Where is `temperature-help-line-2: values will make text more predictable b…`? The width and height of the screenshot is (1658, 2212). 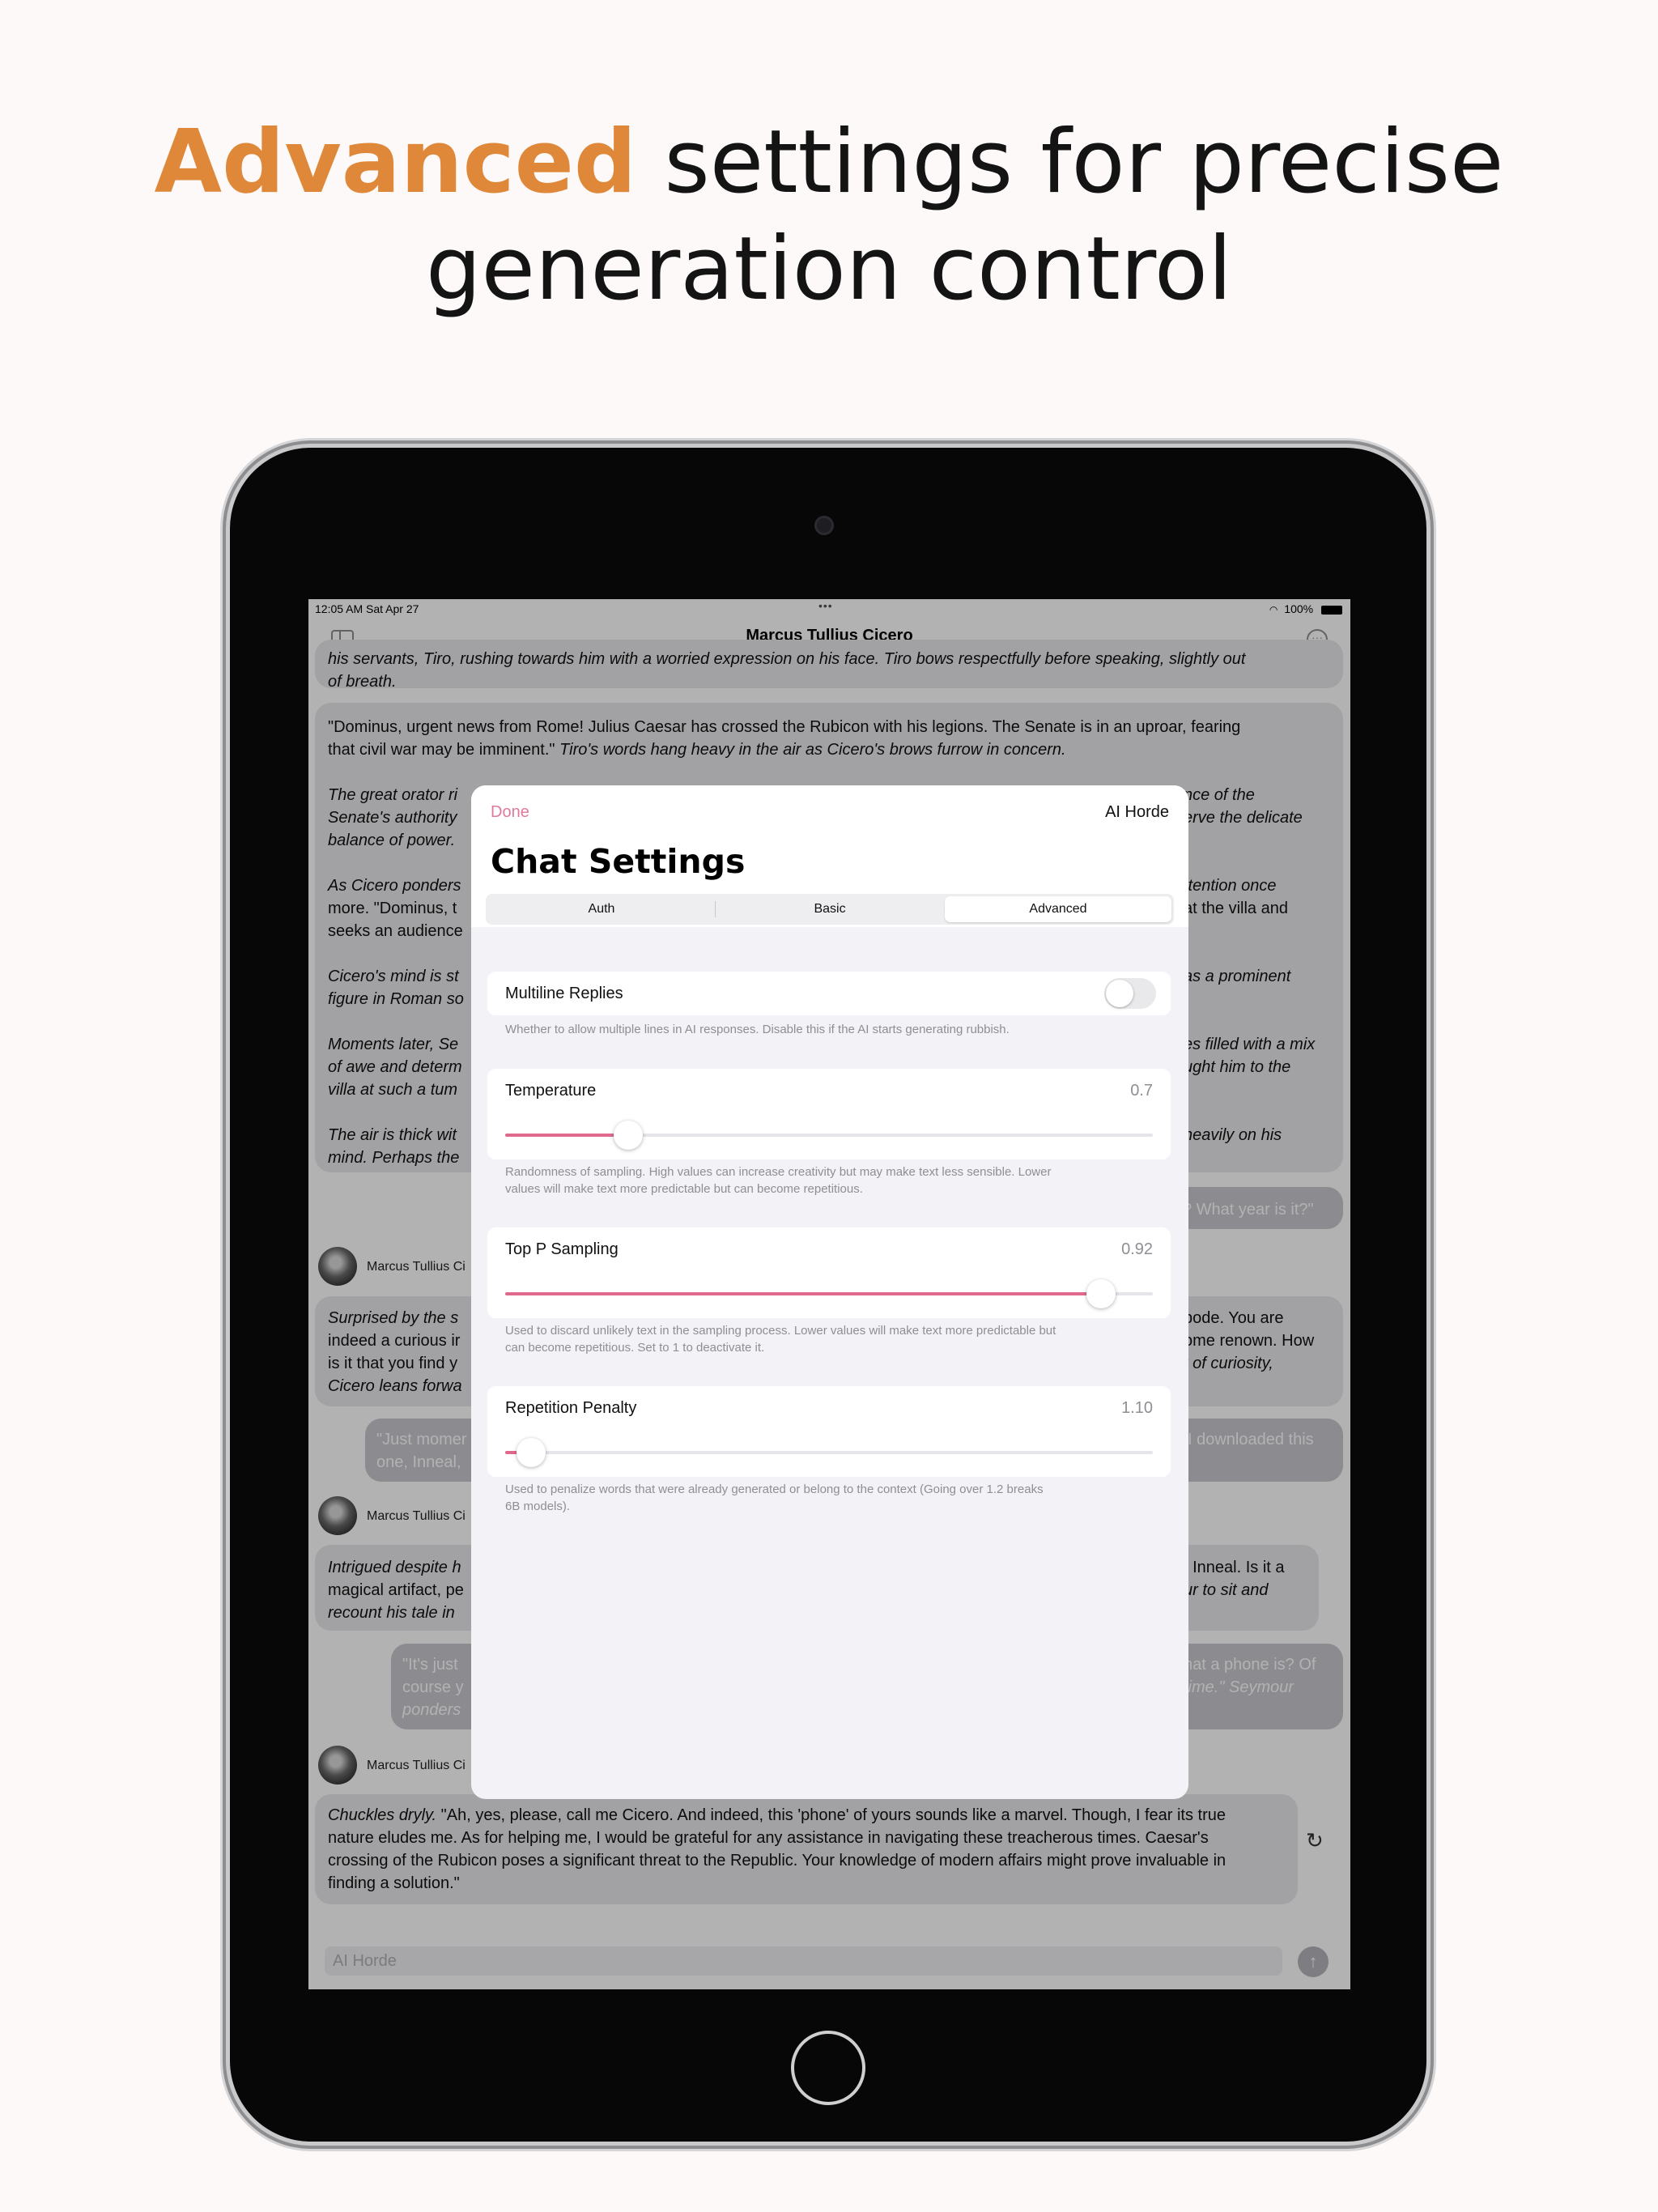 temperature-help-line-2: values will make text more predictable b… is located at coordinates (684, 1189).